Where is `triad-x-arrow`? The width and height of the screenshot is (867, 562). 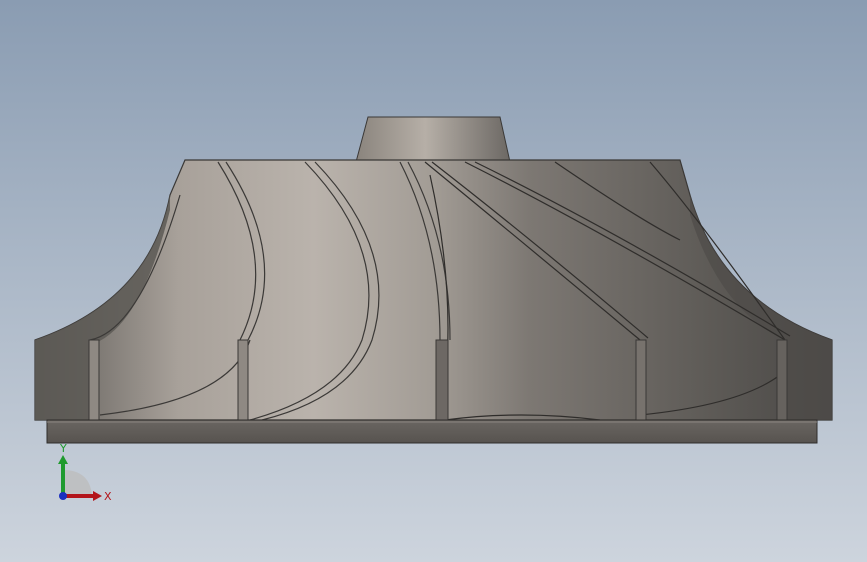
triad-x-arrow is located at coordinates (97, 496).